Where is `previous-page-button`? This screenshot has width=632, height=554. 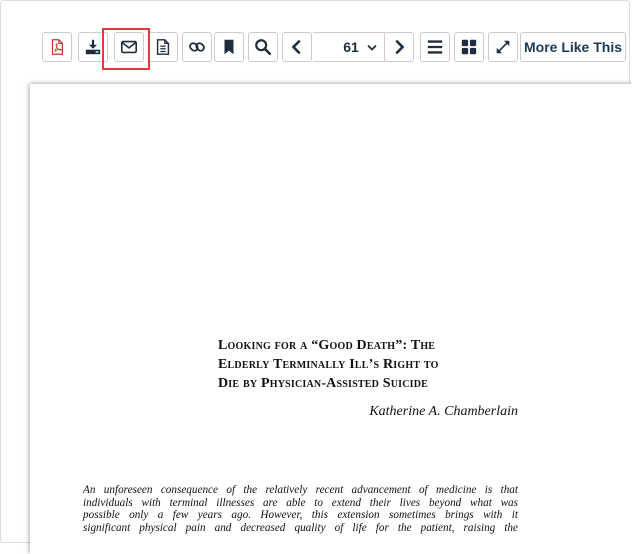 previous-page-button is located at coordinates (297, 47).